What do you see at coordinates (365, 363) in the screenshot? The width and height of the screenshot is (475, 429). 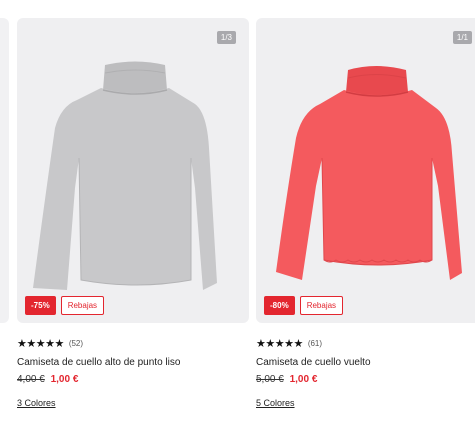 I see `product-title: Camiseta de cuello vuelto` at bounding box center [365, 363].